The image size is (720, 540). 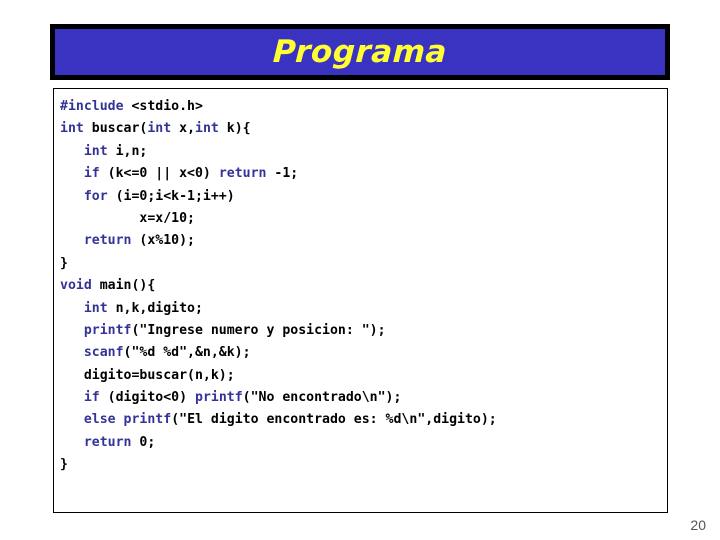 I want to click on code-line: scanf("%d %d",&n,&k);, so click(x=360, y=353).